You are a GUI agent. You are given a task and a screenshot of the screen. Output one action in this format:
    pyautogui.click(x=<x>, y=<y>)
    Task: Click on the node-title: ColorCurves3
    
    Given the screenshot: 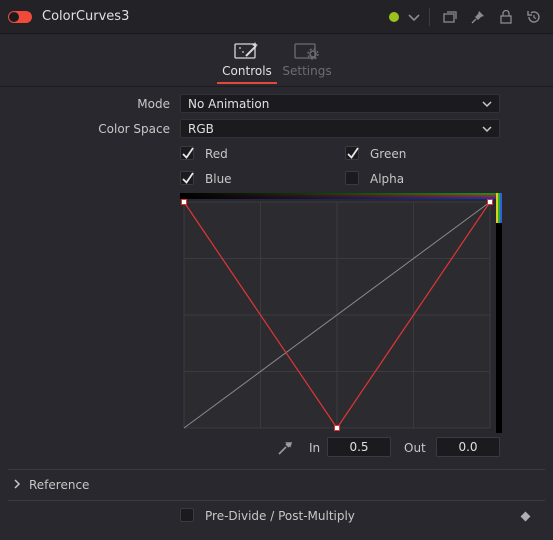 What is the action you would take?
    pyautogui.click(x=86, y=16)
    